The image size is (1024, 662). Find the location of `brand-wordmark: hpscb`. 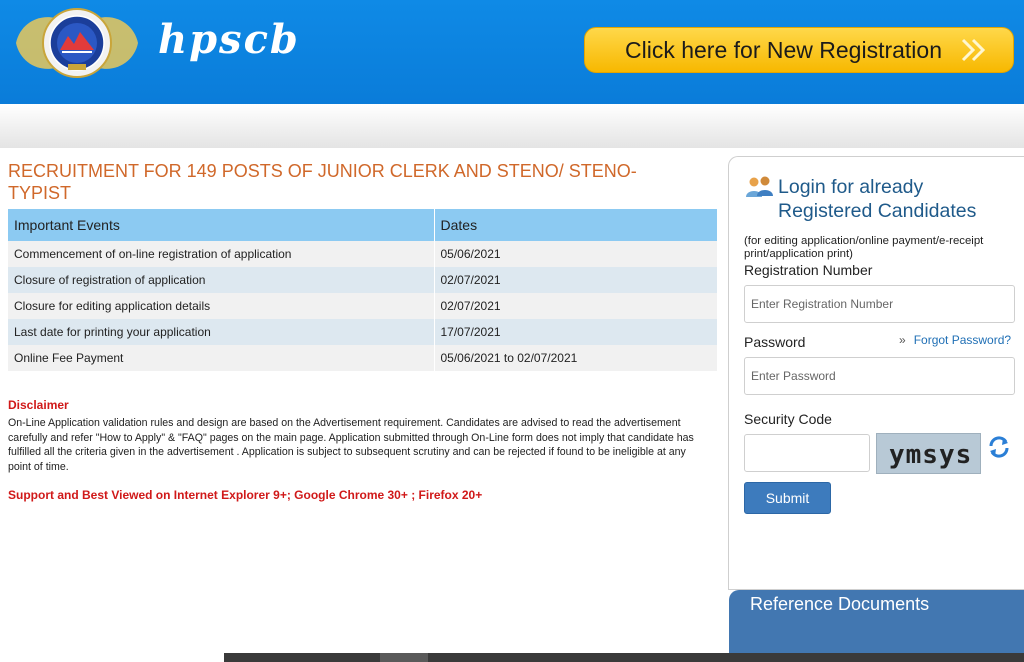

brand-wordmark: hpscb is located at coordinates (229, 39).